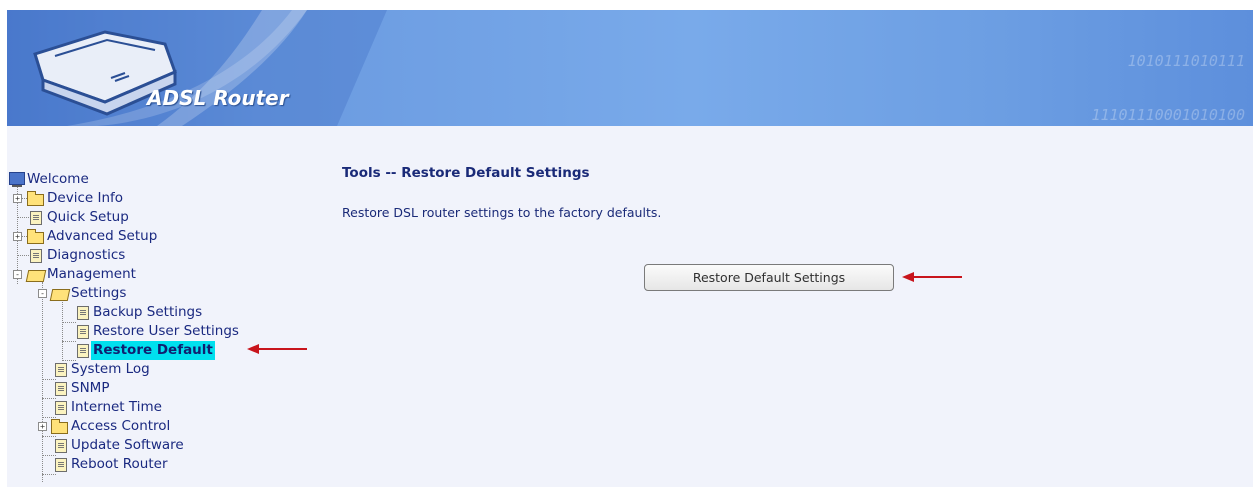 The width and height of the screenshot is (1253, 487). I want to click on nav-item-label: Internet Time, so click(116, 407).